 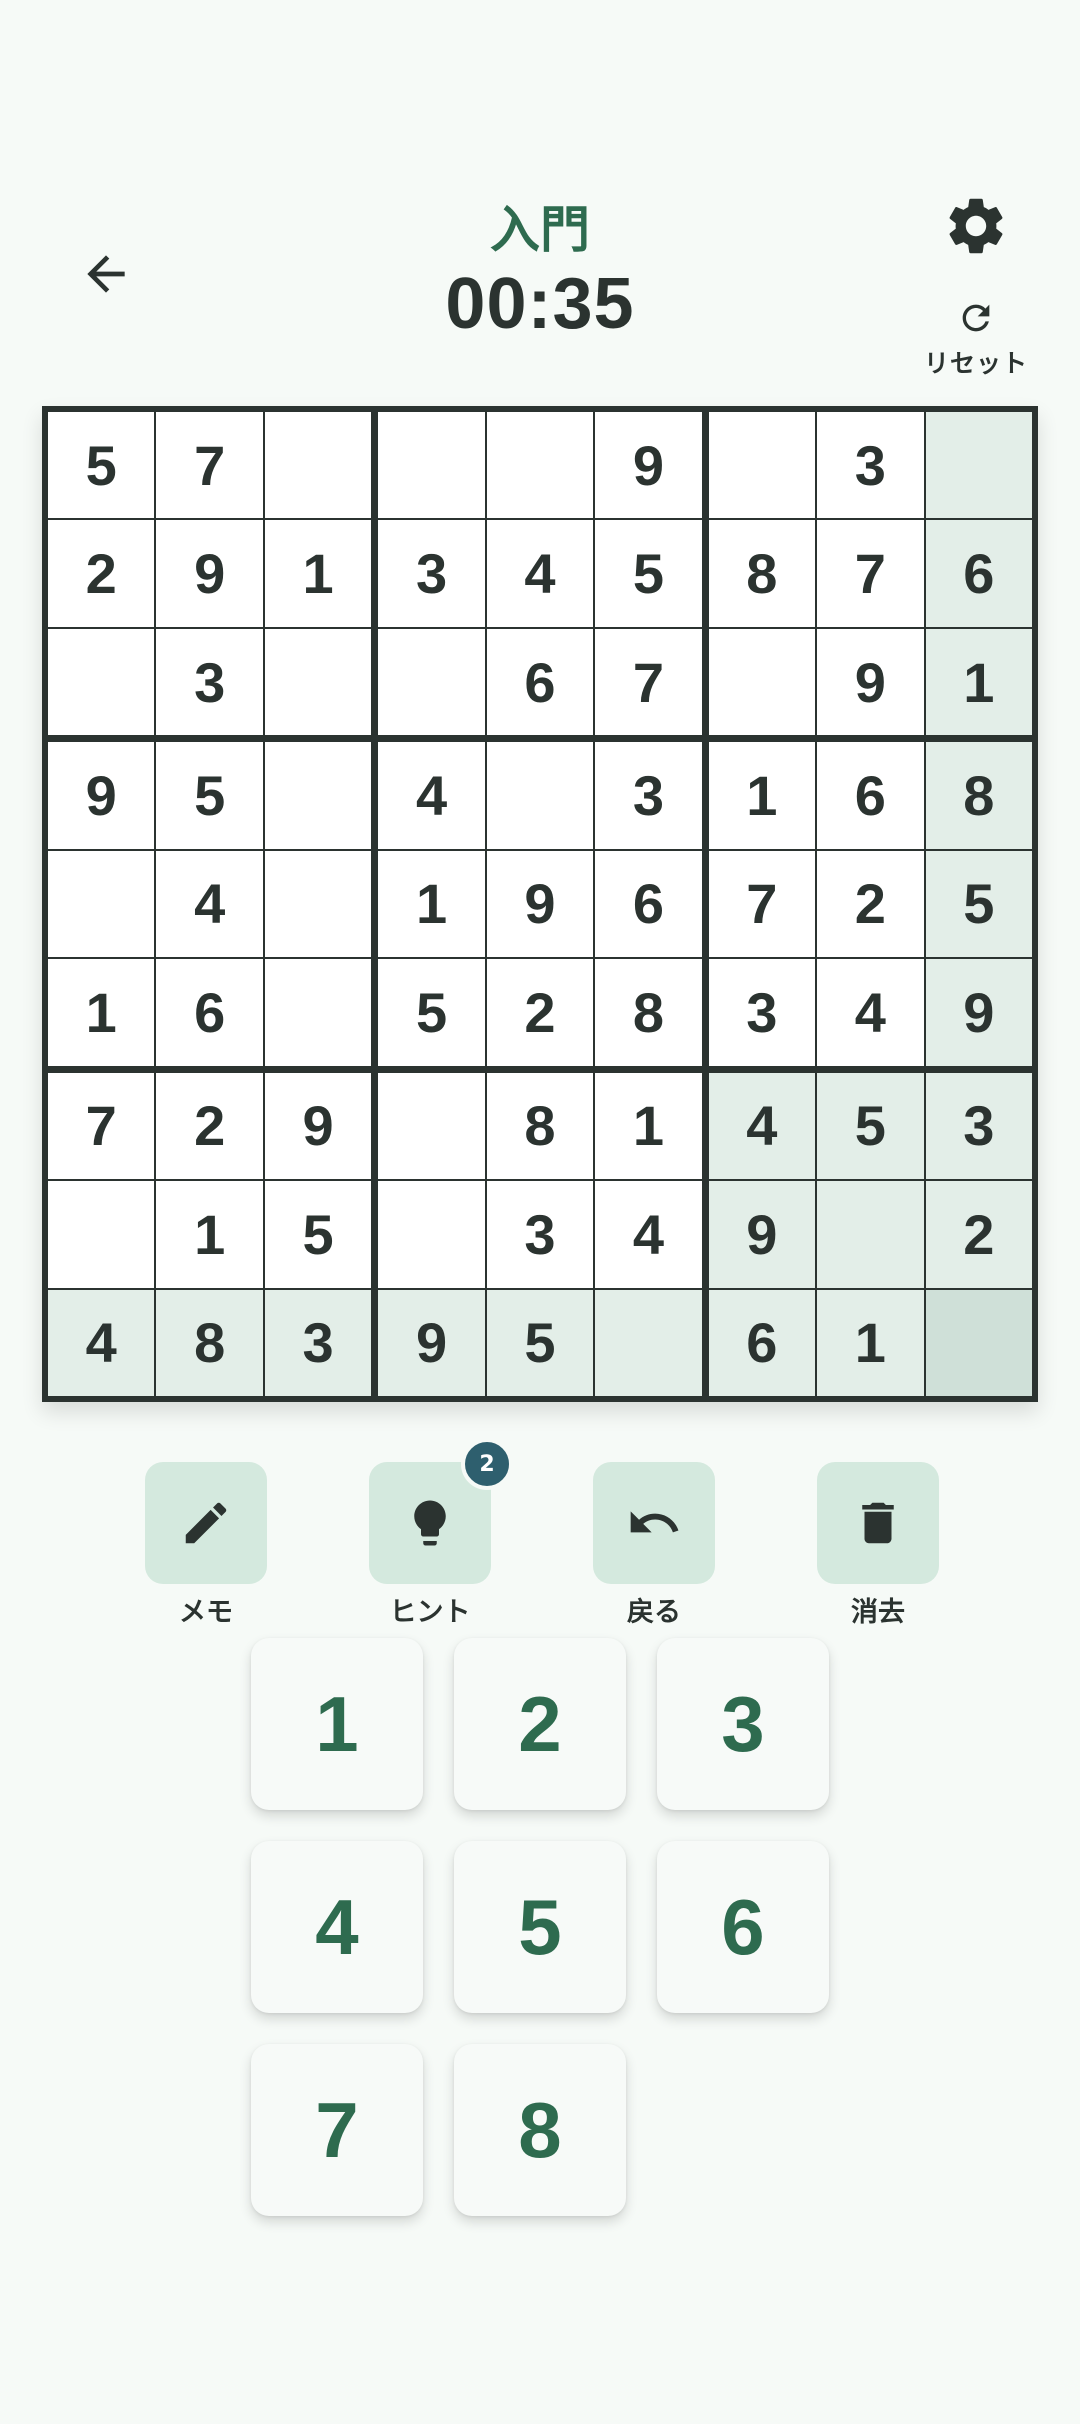 I want to click on reset-button: リセット, so click(x=976, y=337).